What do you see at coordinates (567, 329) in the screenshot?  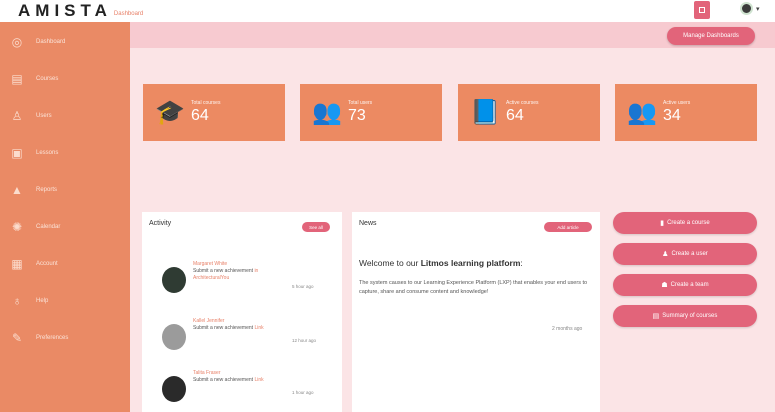 I see `news-time: 2 months ago` at bounding box center [567, 329].